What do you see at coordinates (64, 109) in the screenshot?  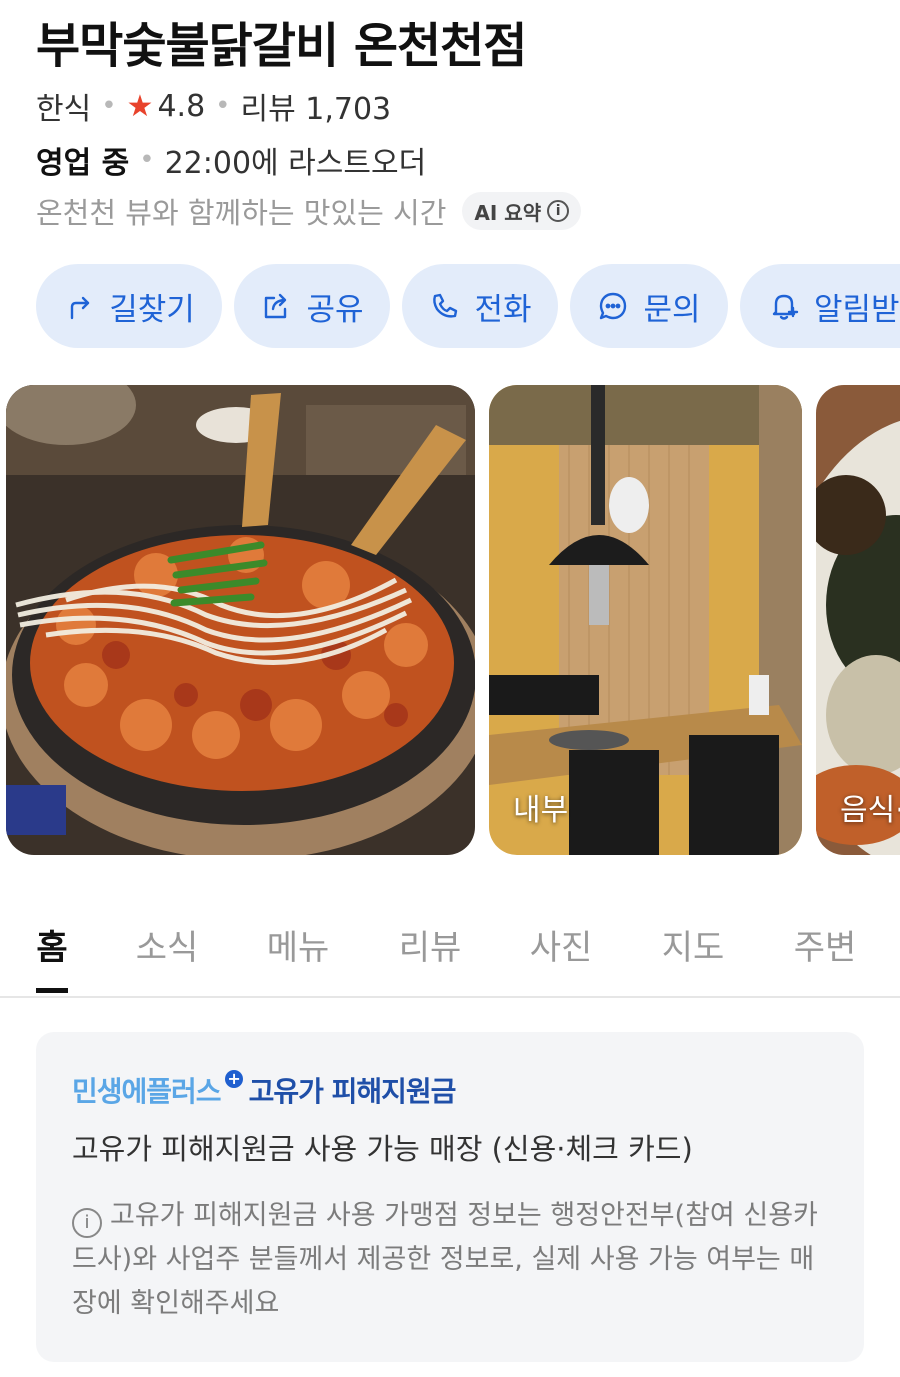 I see `category-label: 한식` at bounding box center [64, 109].